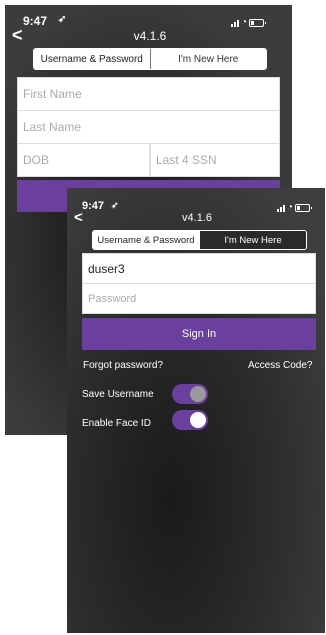 The width and height of the screenshot is (326, 635). I want to click on last-name-placeholder: Last Name, so click(52, 127).